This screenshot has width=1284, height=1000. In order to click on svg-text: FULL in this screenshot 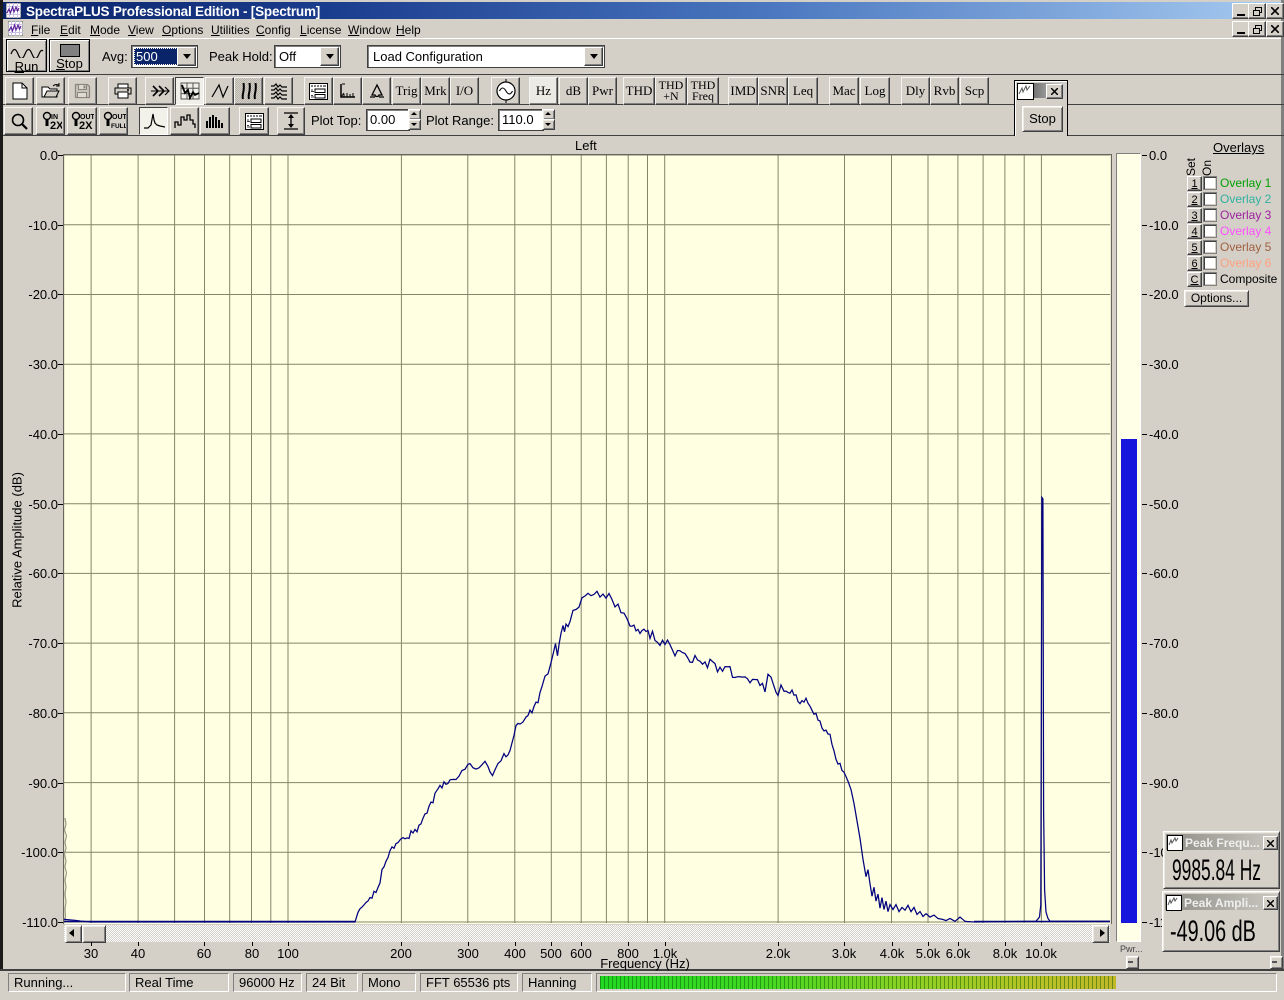, I will do `click(118, 126)`.